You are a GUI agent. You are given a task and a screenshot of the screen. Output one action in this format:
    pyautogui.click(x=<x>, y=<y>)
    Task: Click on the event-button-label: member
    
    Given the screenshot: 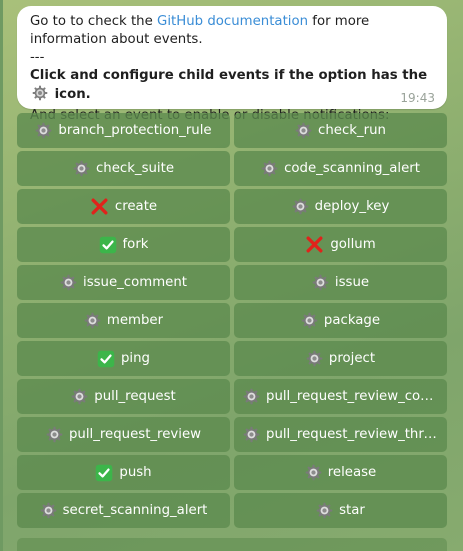 What is the action you would take?
    pyautogui.click(x=135, y=320)
    